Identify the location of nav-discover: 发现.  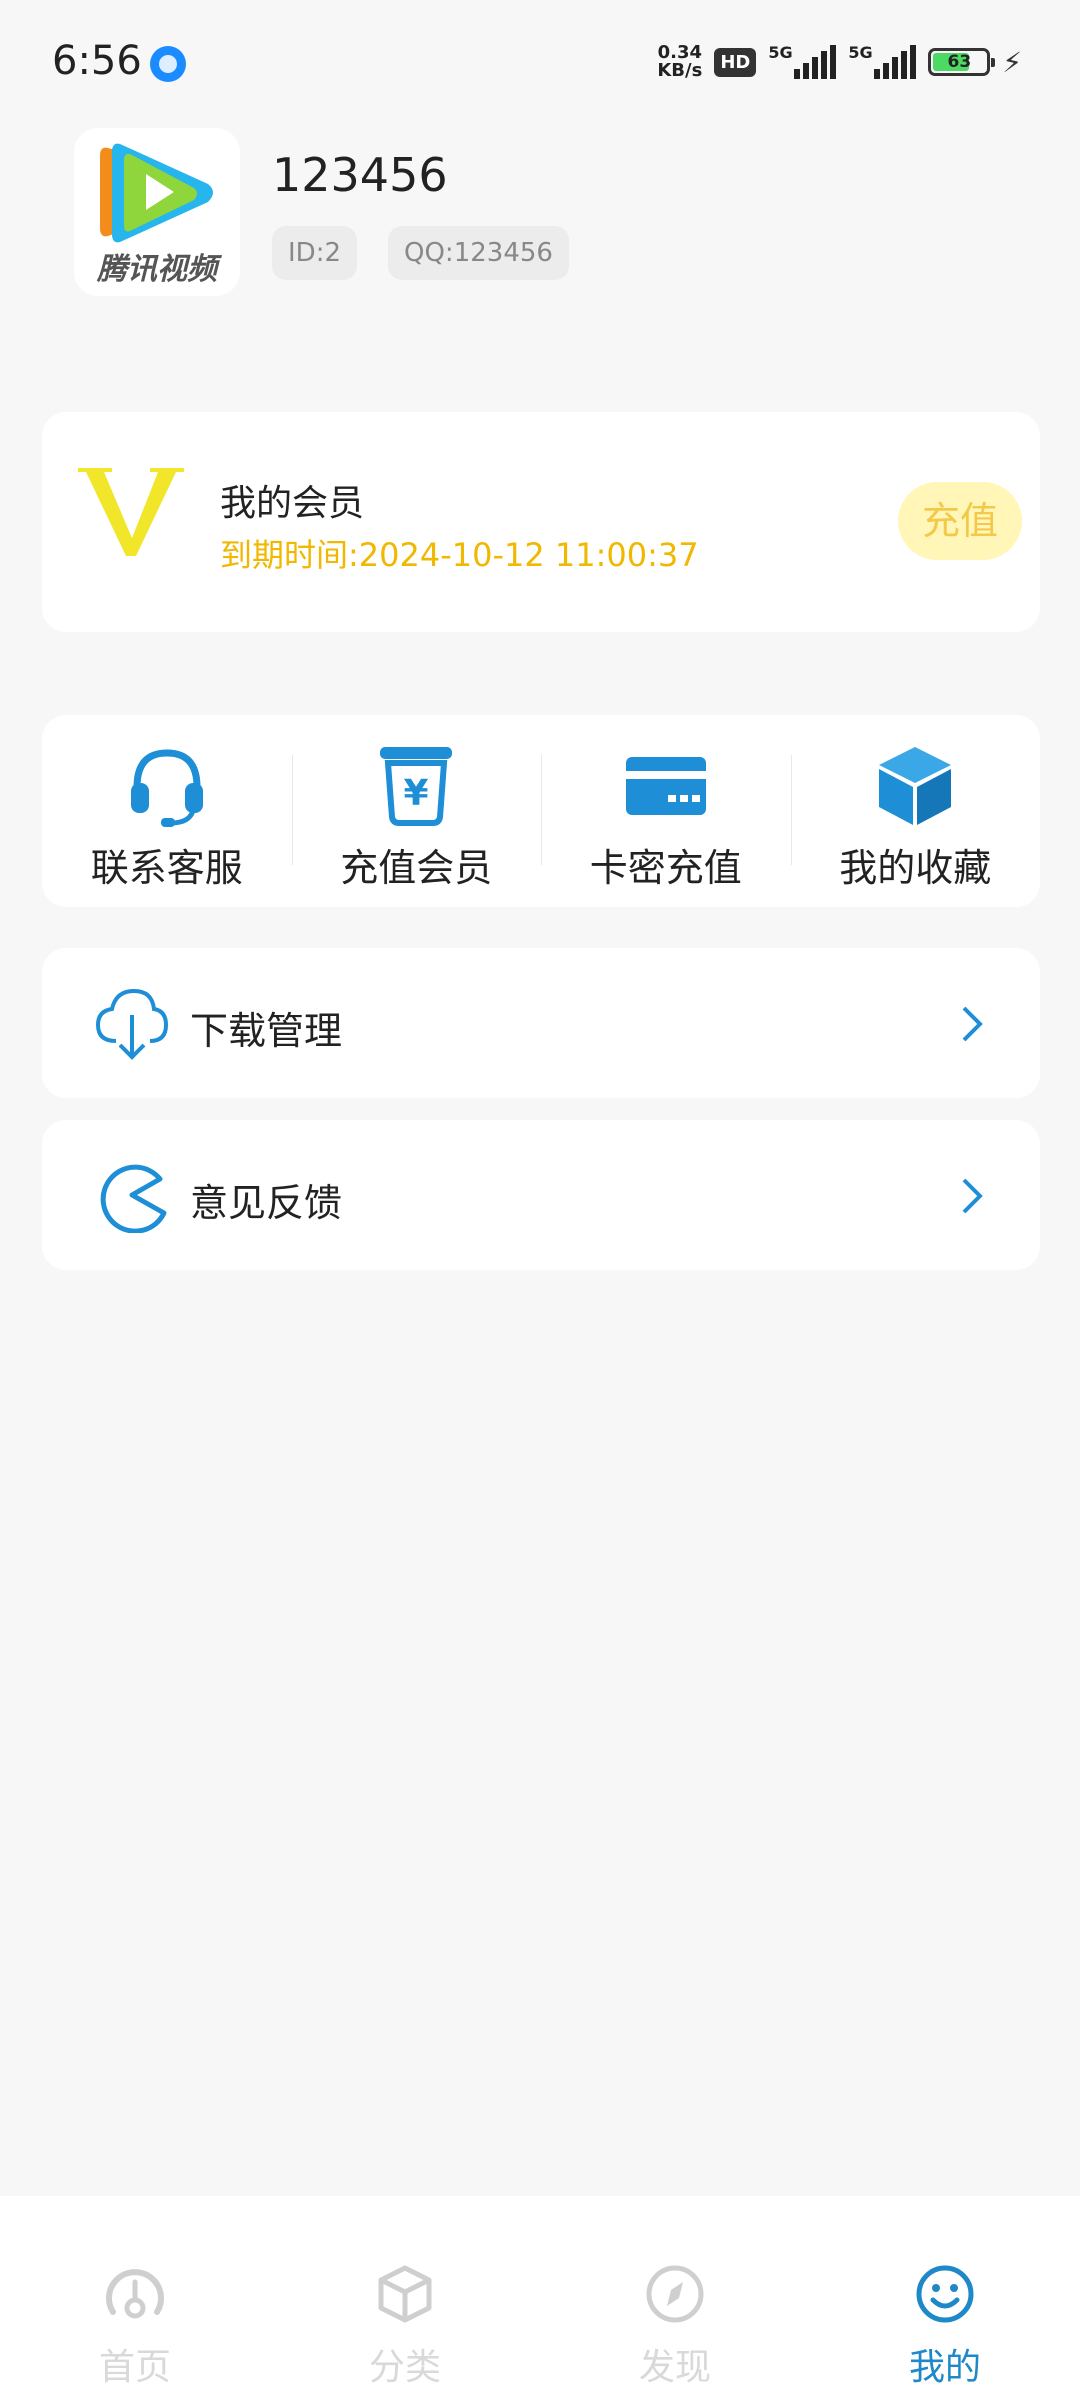
(675, 2298).